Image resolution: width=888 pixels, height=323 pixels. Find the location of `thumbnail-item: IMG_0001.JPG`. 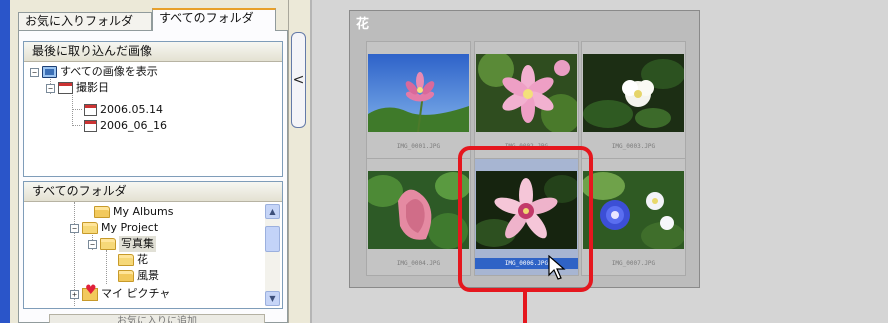

thumbnail-item: IMG_0001.JPG is located at coordinates (418, 100).